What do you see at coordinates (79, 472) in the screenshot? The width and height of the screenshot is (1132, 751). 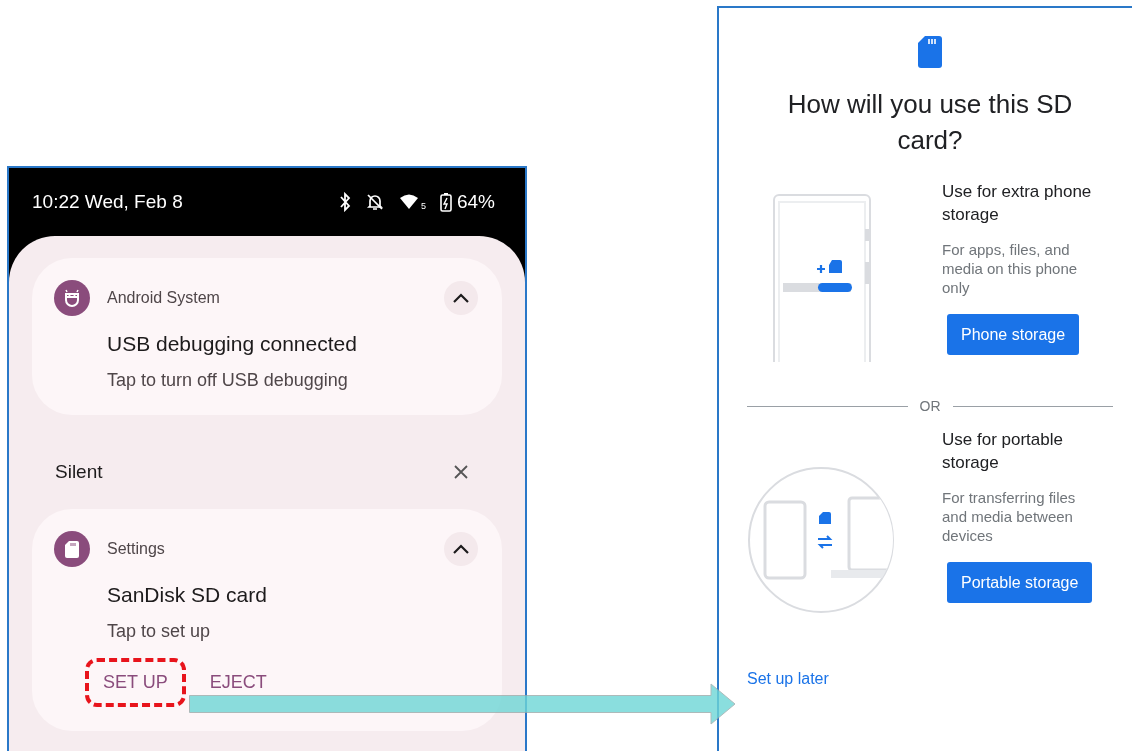 I see `section-heading: Silent` at bounding box center [79, 472].